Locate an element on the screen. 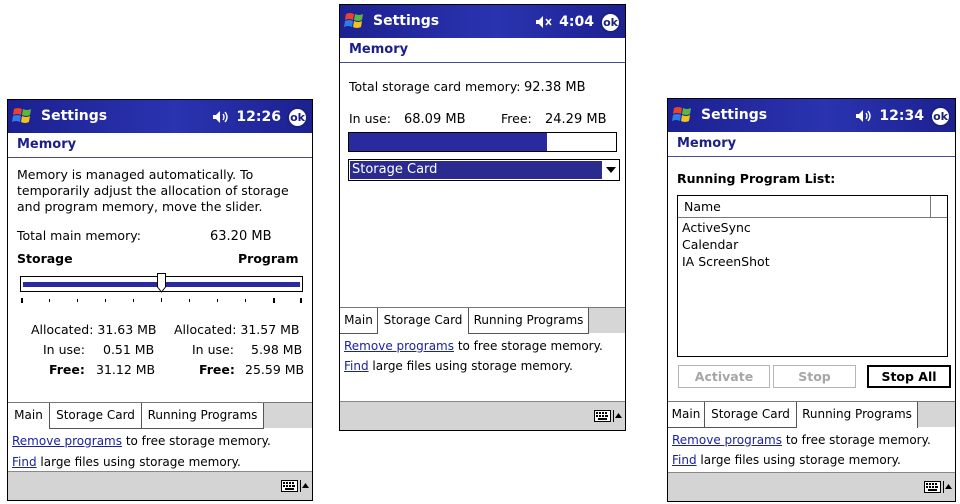 Image resolution: width=960 pixels, height=504 pixels. running-program-list: Name ActiveSync Calendar IA ScreenShot is located at coordinates (812, 276).